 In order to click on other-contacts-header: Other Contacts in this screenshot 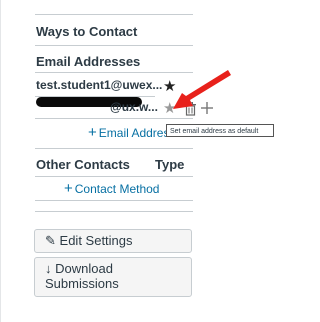, I will do `click(83, 164)`.